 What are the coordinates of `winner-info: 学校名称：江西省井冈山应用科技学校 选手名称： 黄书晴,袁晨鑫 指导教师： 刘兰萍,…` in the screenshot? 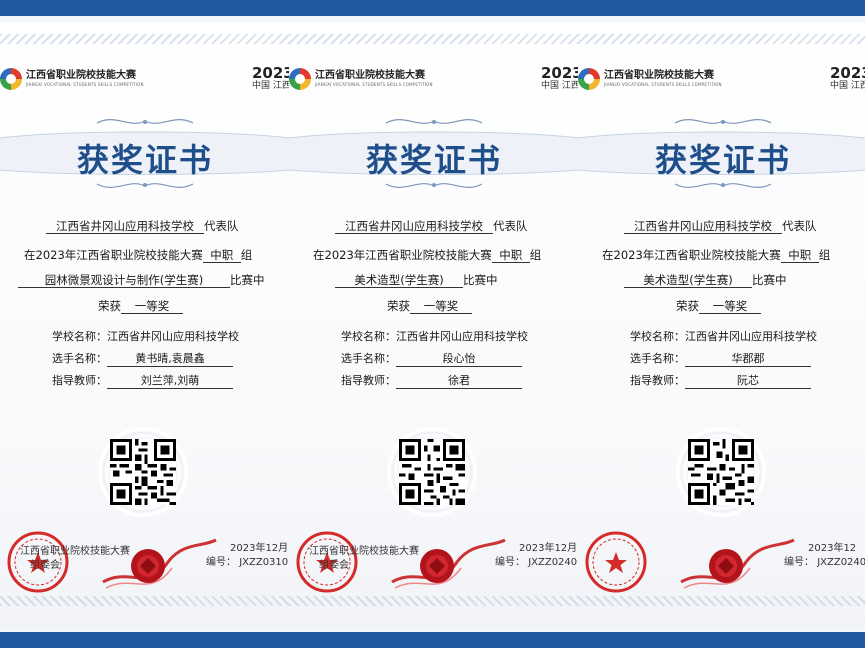 It's located at (145, 363).